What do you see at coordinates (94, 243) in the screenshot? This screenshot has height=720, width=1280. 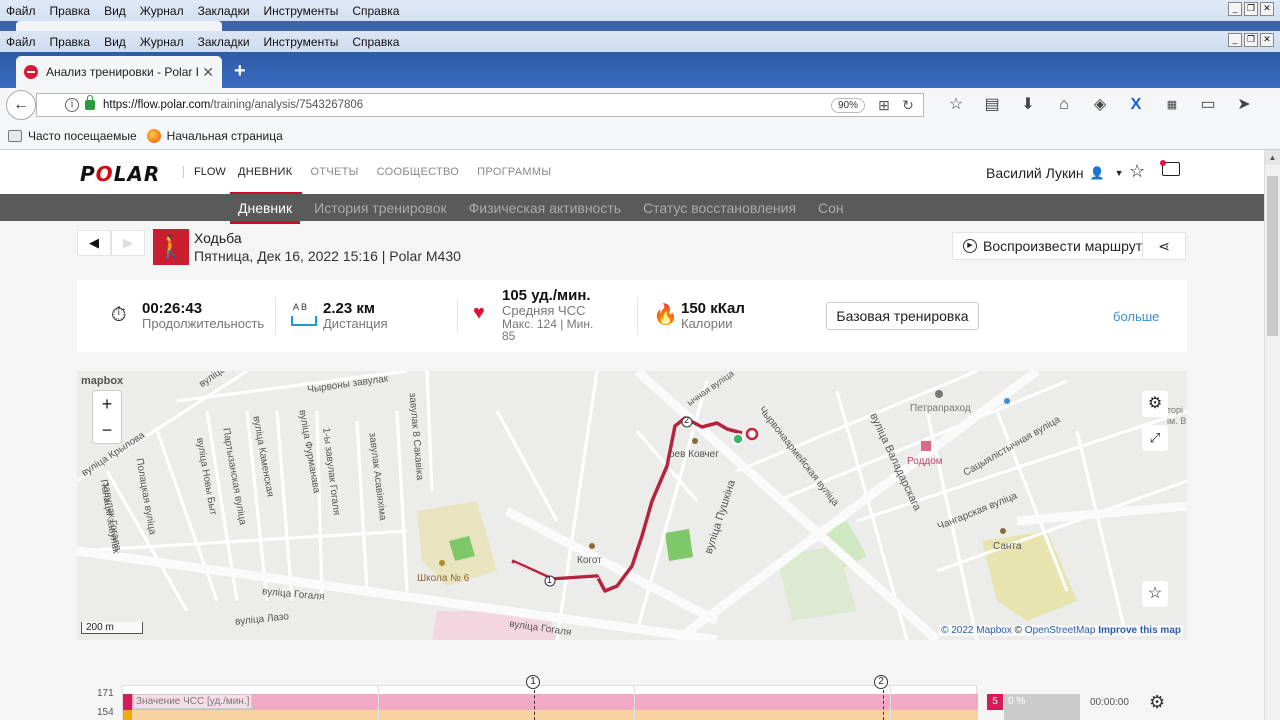 I see `prev-session-button: ◀` at bounding box center [94, 243].